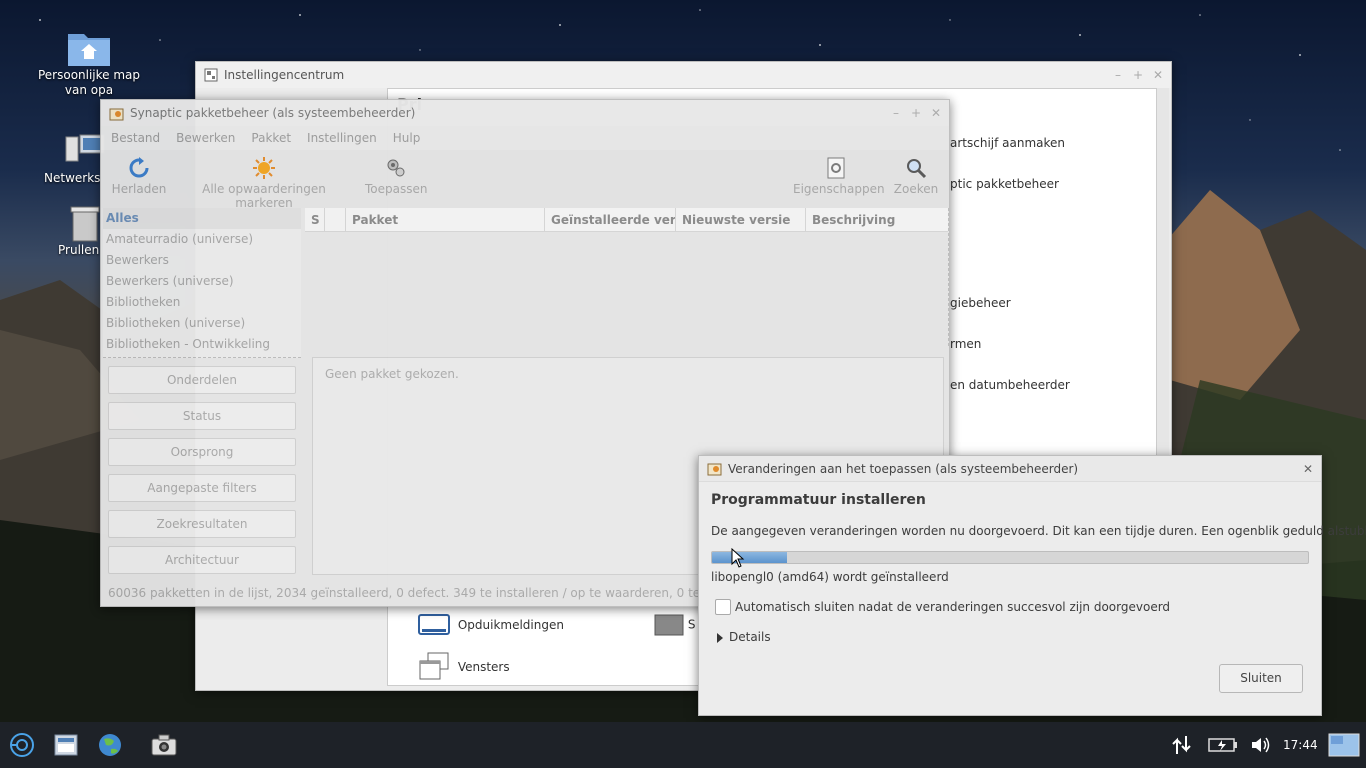 The height and width of the screenshot is (768, 1366). Describe the element at coordinates (1300, 745) in the screenshot. I see `clock: 17:44` at that location.